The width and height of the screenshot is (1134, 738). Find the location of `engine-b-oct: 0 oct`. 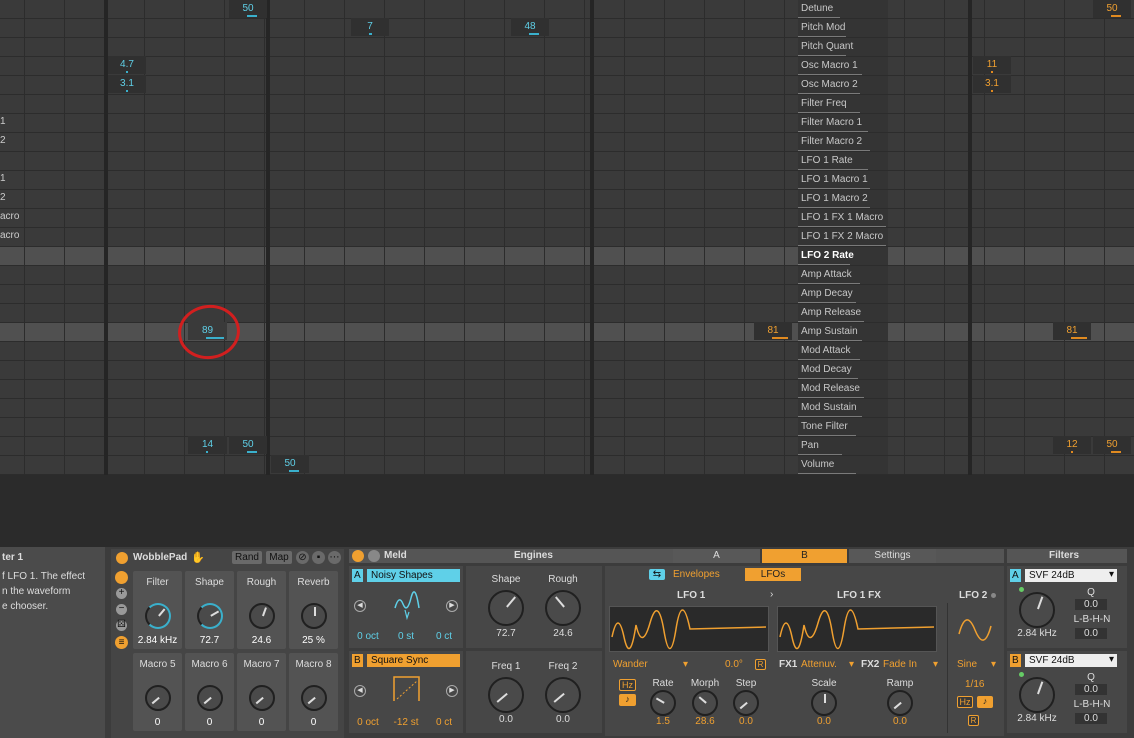

engine-b-oct: 0 oct is located at coordinates (368, 722).